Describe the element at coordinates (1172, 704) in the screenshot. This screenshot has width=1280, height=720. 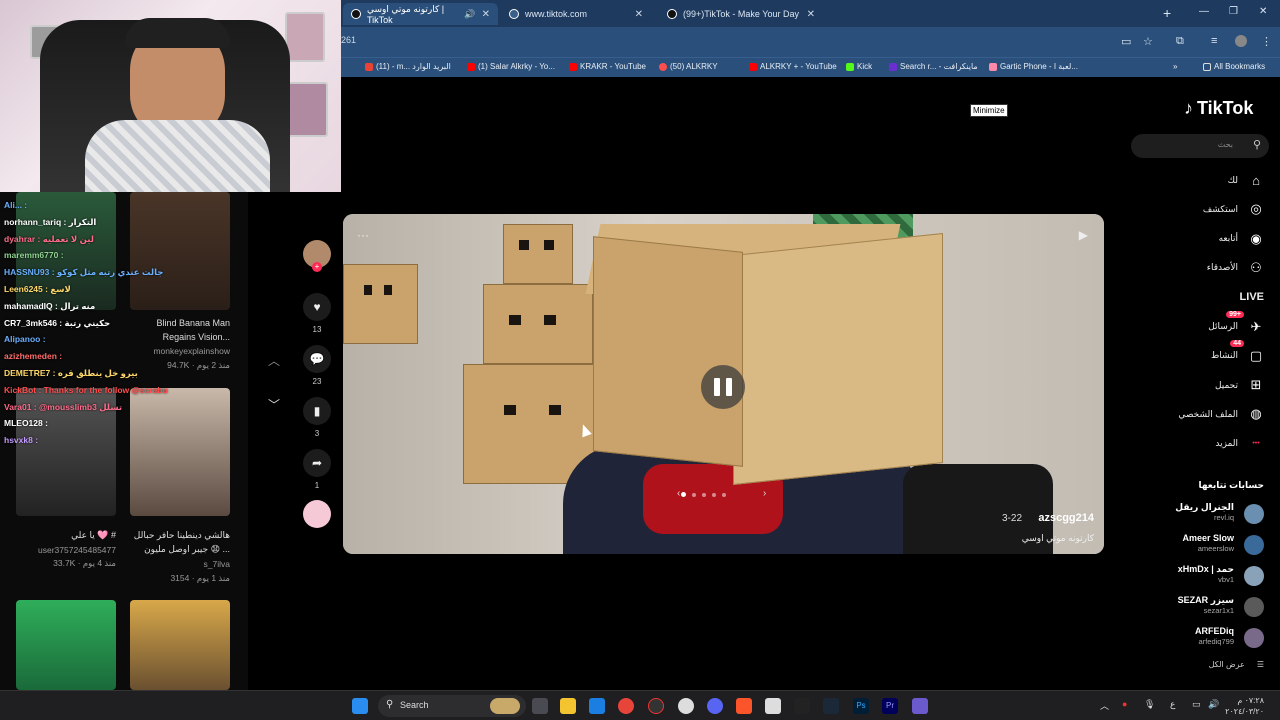
I see `language-indicator: ع` at that location.